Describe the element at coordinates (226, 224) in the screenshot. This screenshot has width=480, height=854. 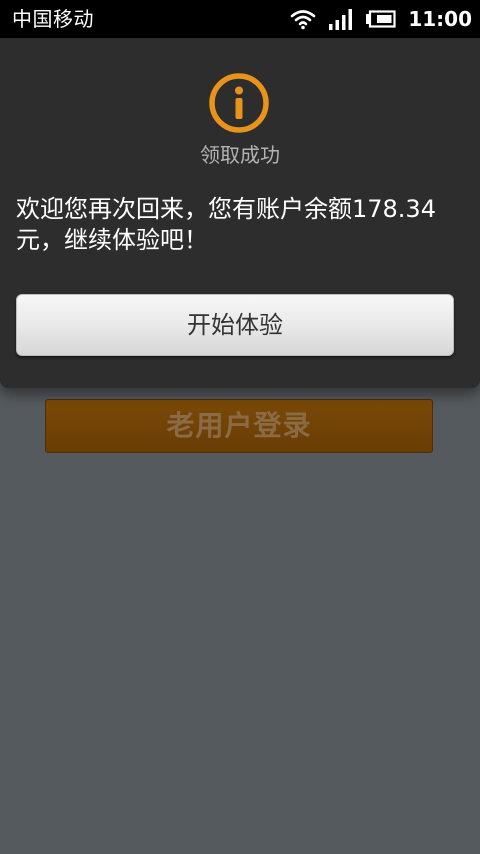
I see `dialog-message: 欢迎您再次回来，您有账户余额178.34元，继续体验吧！` at that location.